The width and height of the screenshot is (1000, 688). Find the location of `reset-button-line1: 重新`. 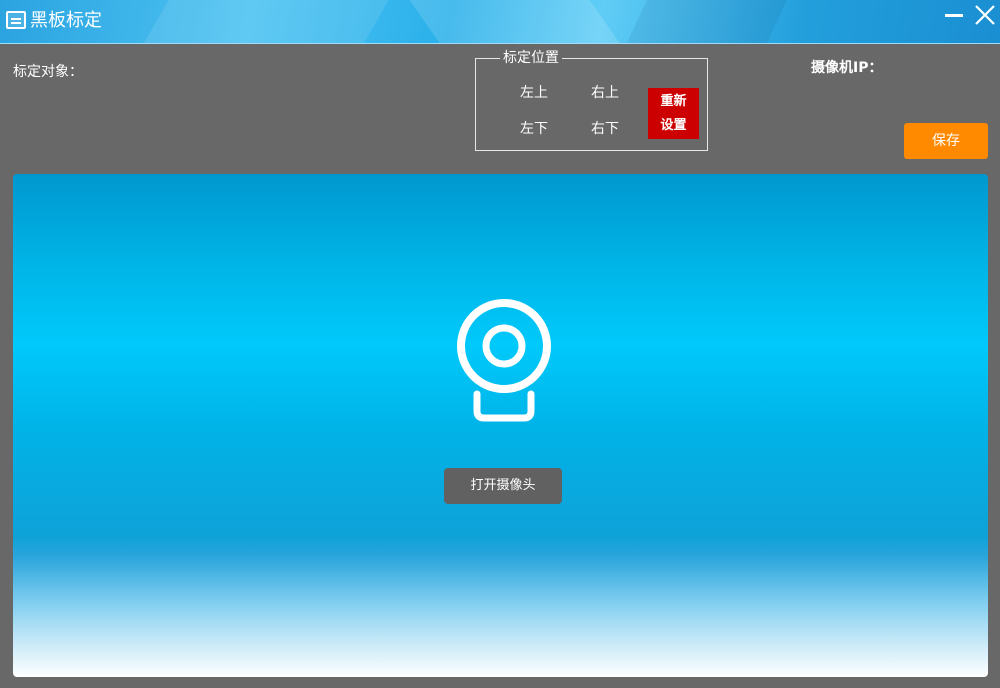

reset-button-line1: 重新 is located at coordinates (673, 101).